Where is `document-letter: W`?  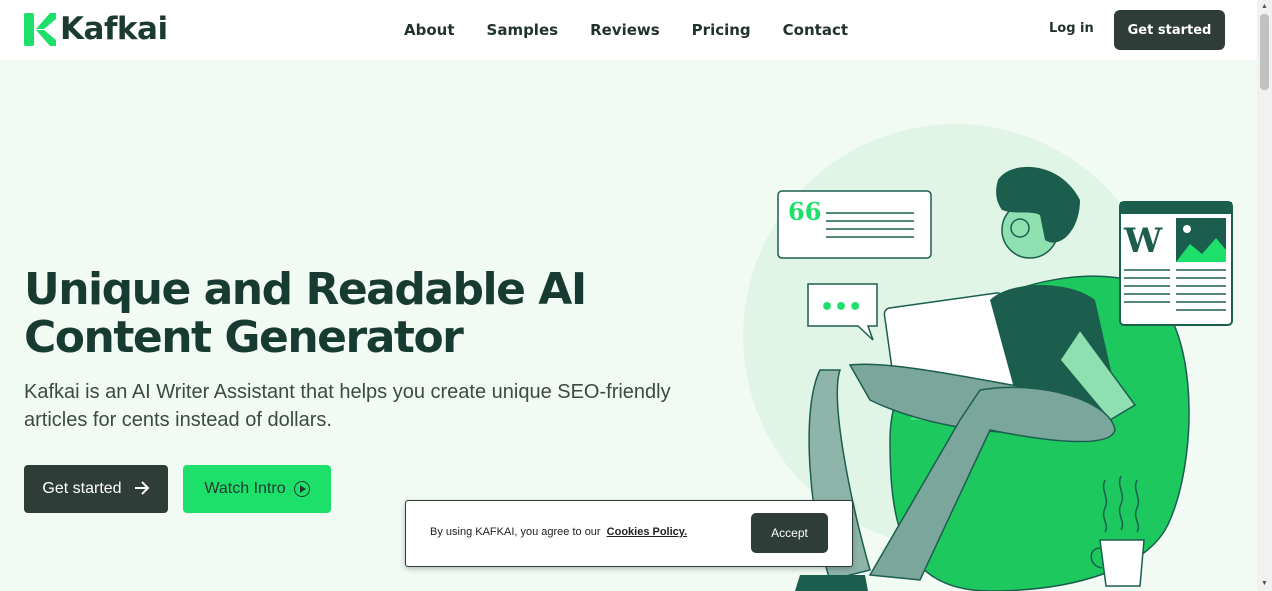 document-letter: W is located at coordinates (1143, 241).